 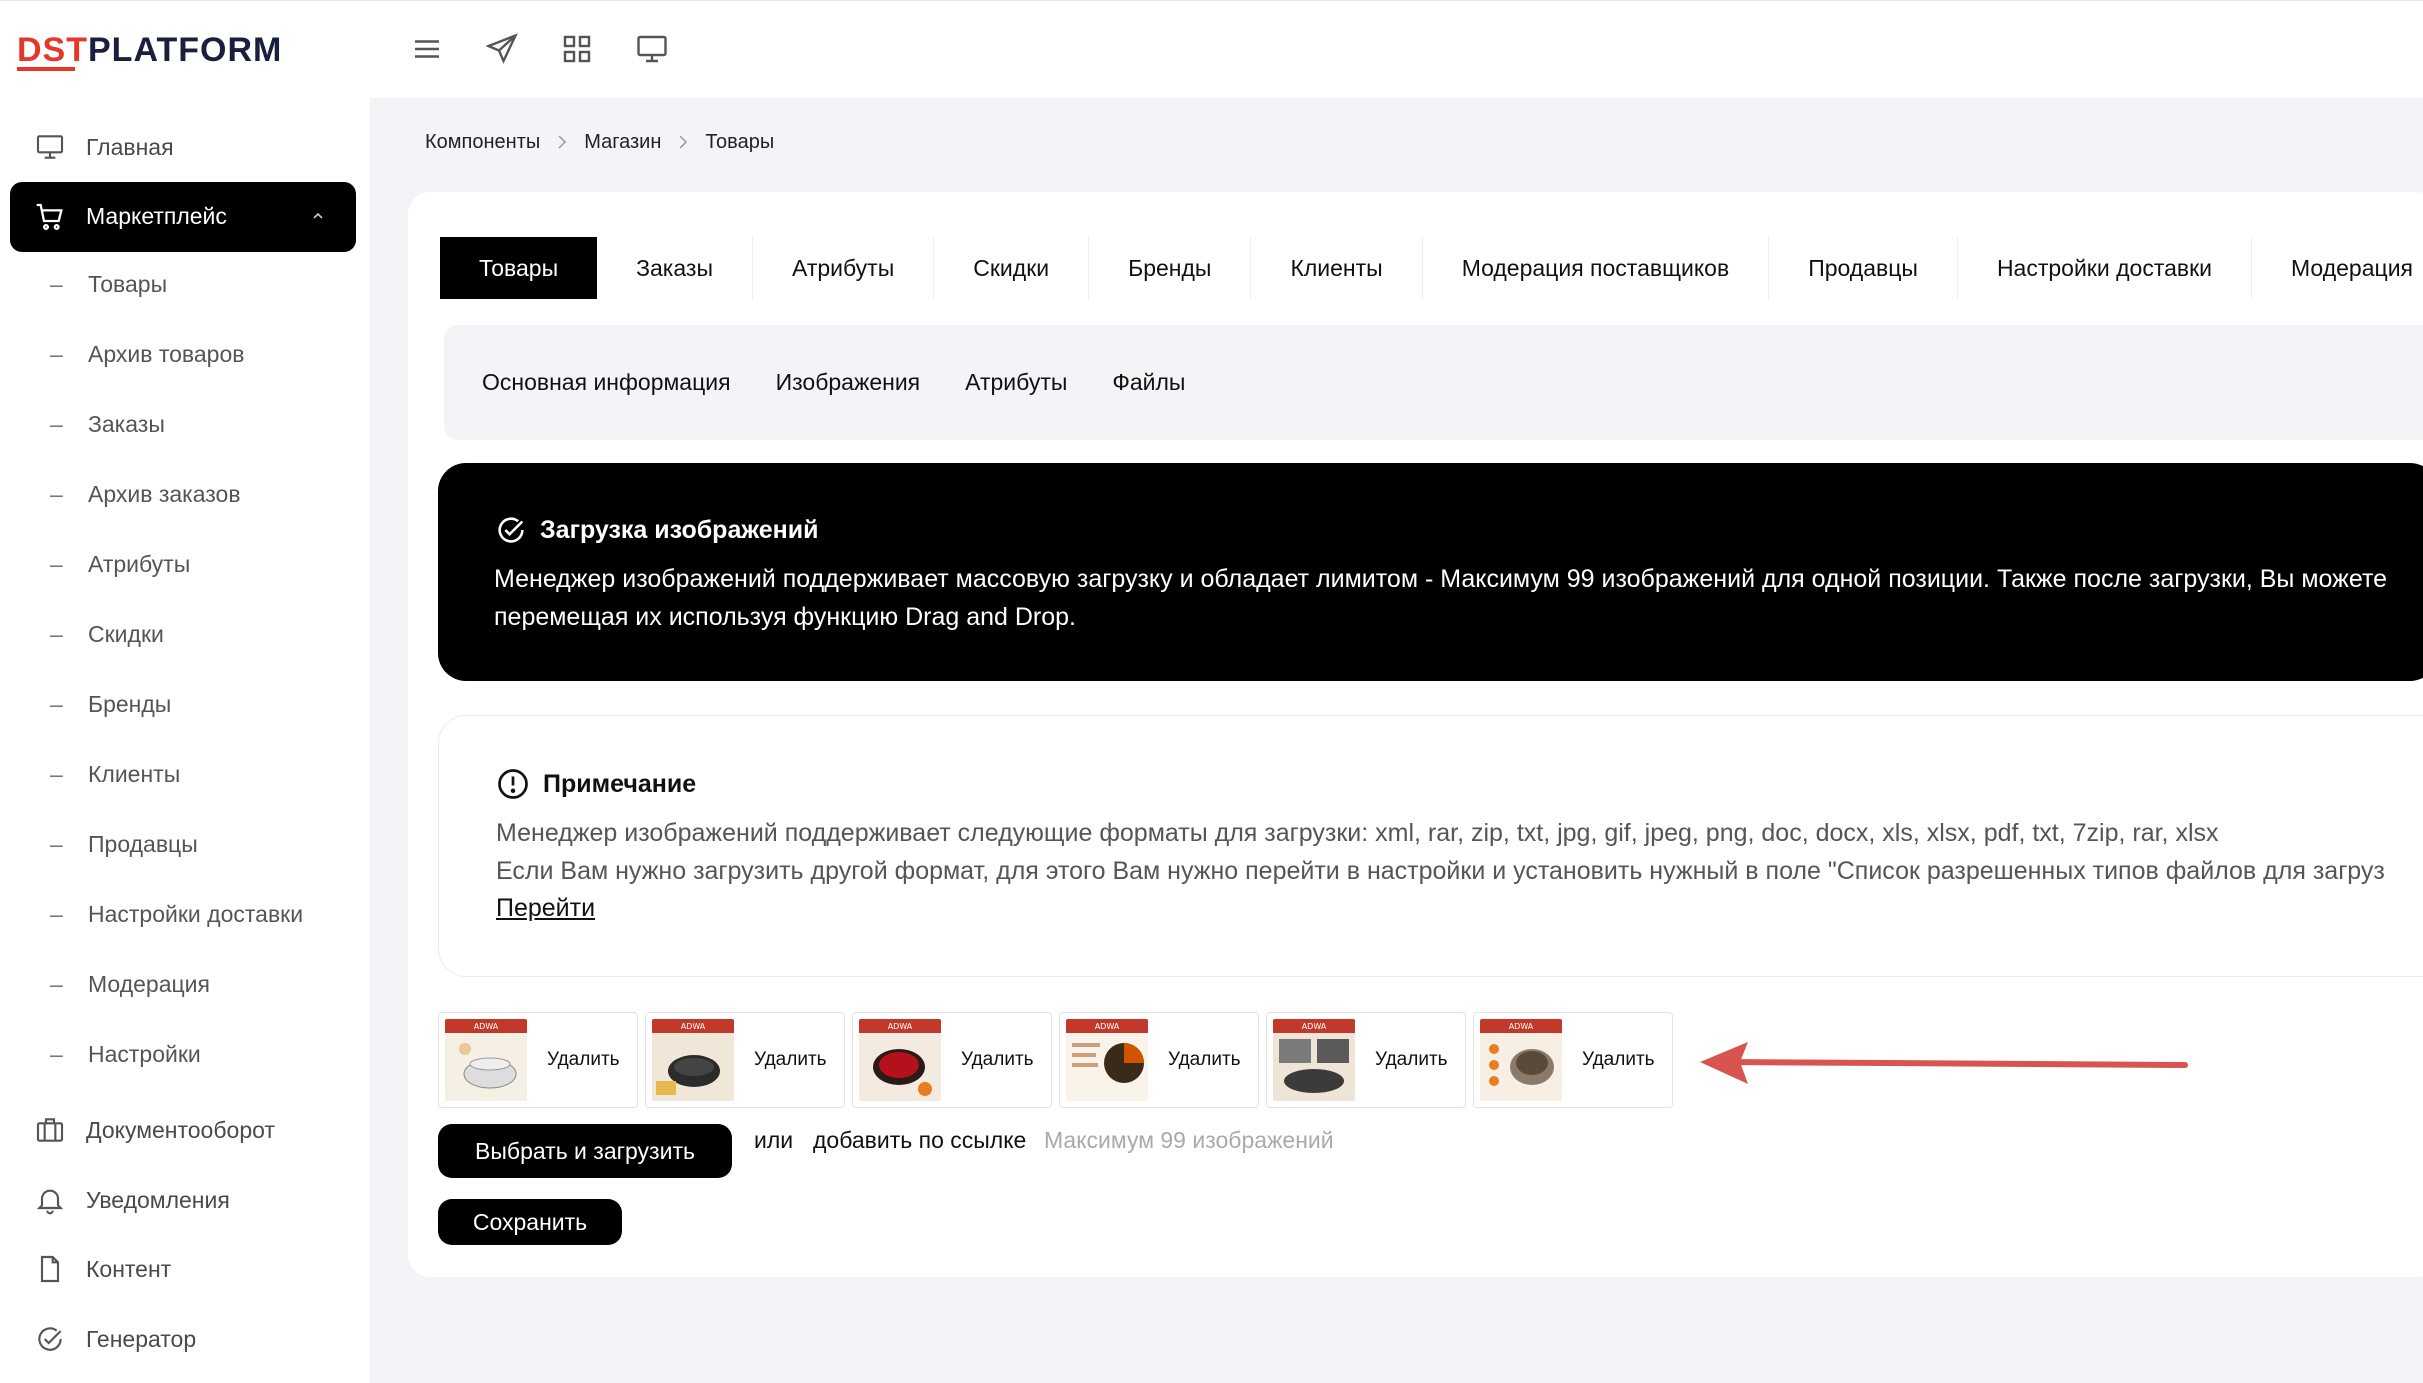 What do you see at coordinates (185, 286) in the screenshot?
I see `sidebar-subitem-products: – Товары` at bounding box center [185, 286].